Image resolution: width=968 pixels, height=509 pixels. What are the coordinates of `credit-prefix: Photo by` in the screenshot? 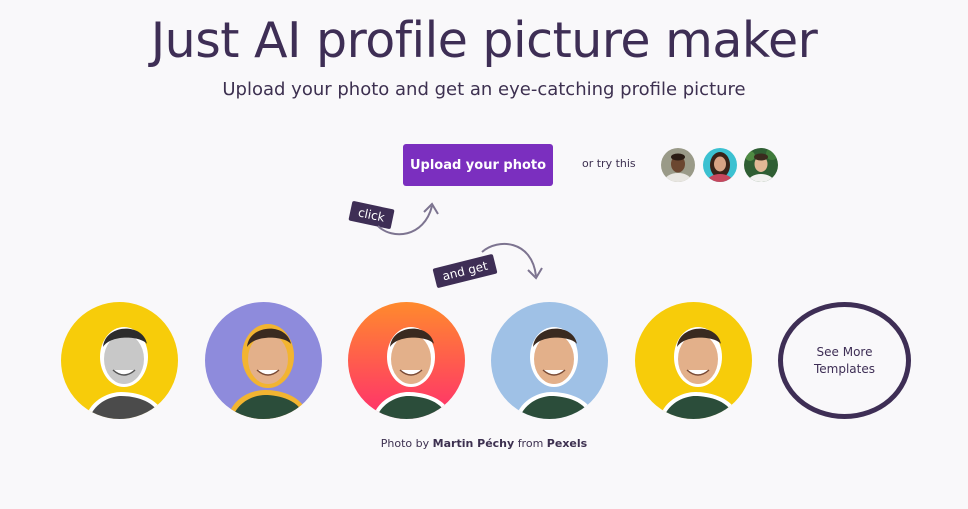 It's located at (405, 443).